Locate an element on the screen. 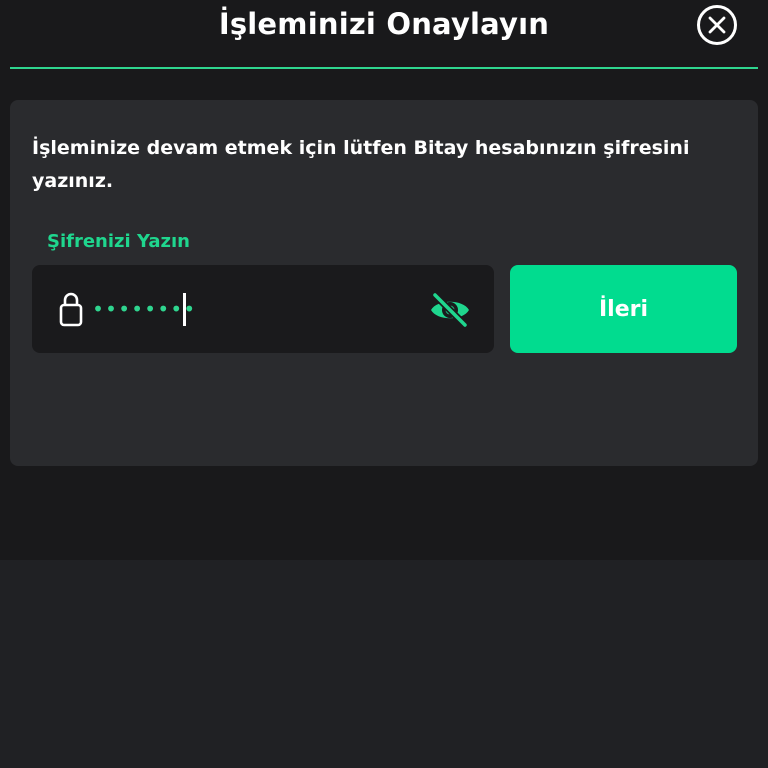 This screenshot has width=768, height=768. close-icon is located at coordinates (717, 25).